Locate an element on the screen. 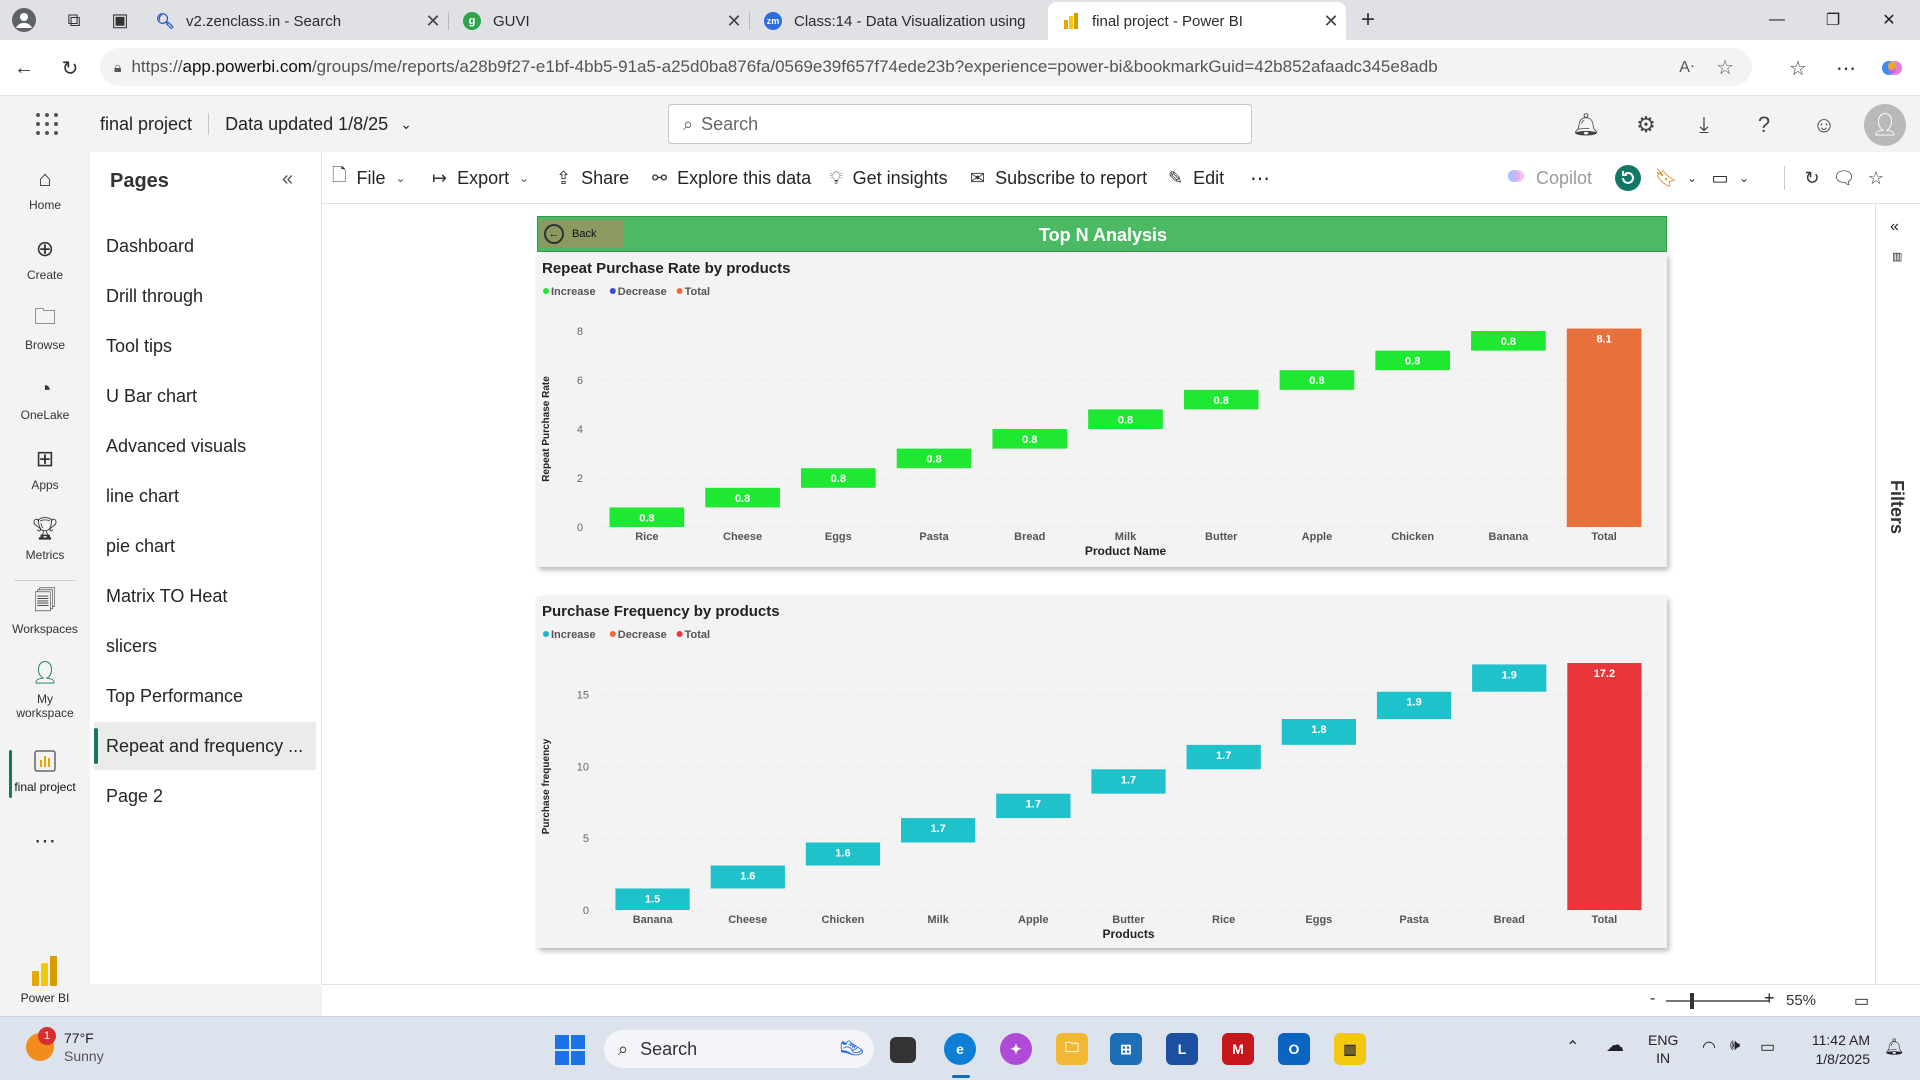 This screenshot has width=1920, height=1080. page-item: U Bar chart is located at coordinates (205, 396).